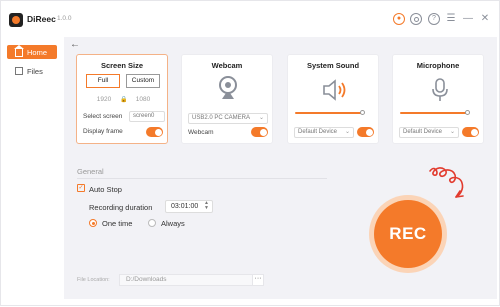 The width and height of the screenshot is (500, 307). Describe the element at coordinates (227, 65) in the screenshot. I see `card-title: Webcam` at that location.